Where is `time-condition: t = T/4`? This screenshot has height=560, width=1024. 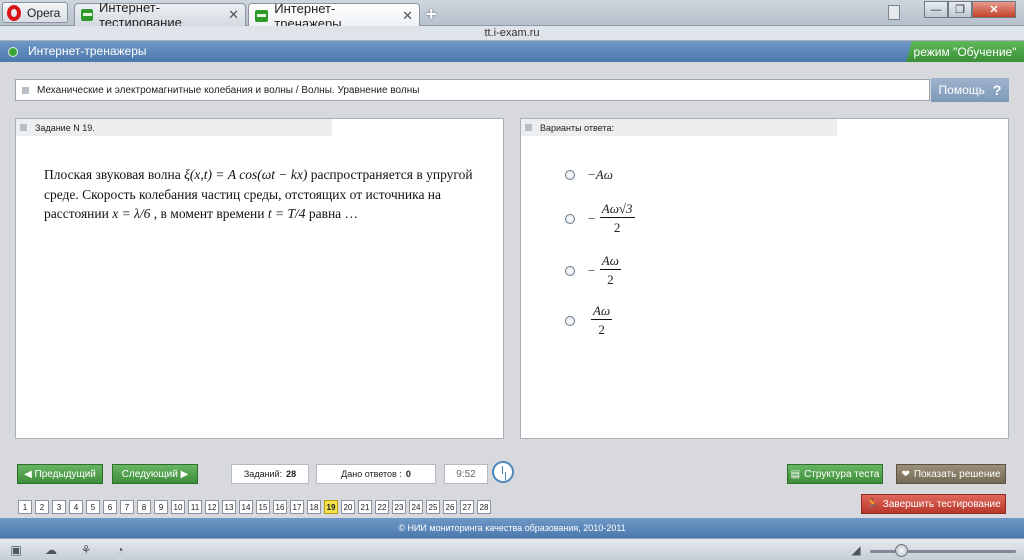
time-condition: t = T/4 is located at coordinates (286, 213).